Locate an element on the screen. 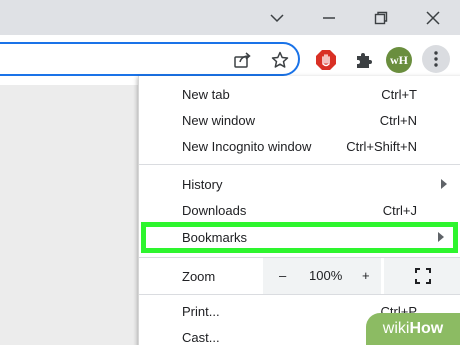  menu-item-downloads: Downloads Ctrl+J is located at coordinates (299, 211).